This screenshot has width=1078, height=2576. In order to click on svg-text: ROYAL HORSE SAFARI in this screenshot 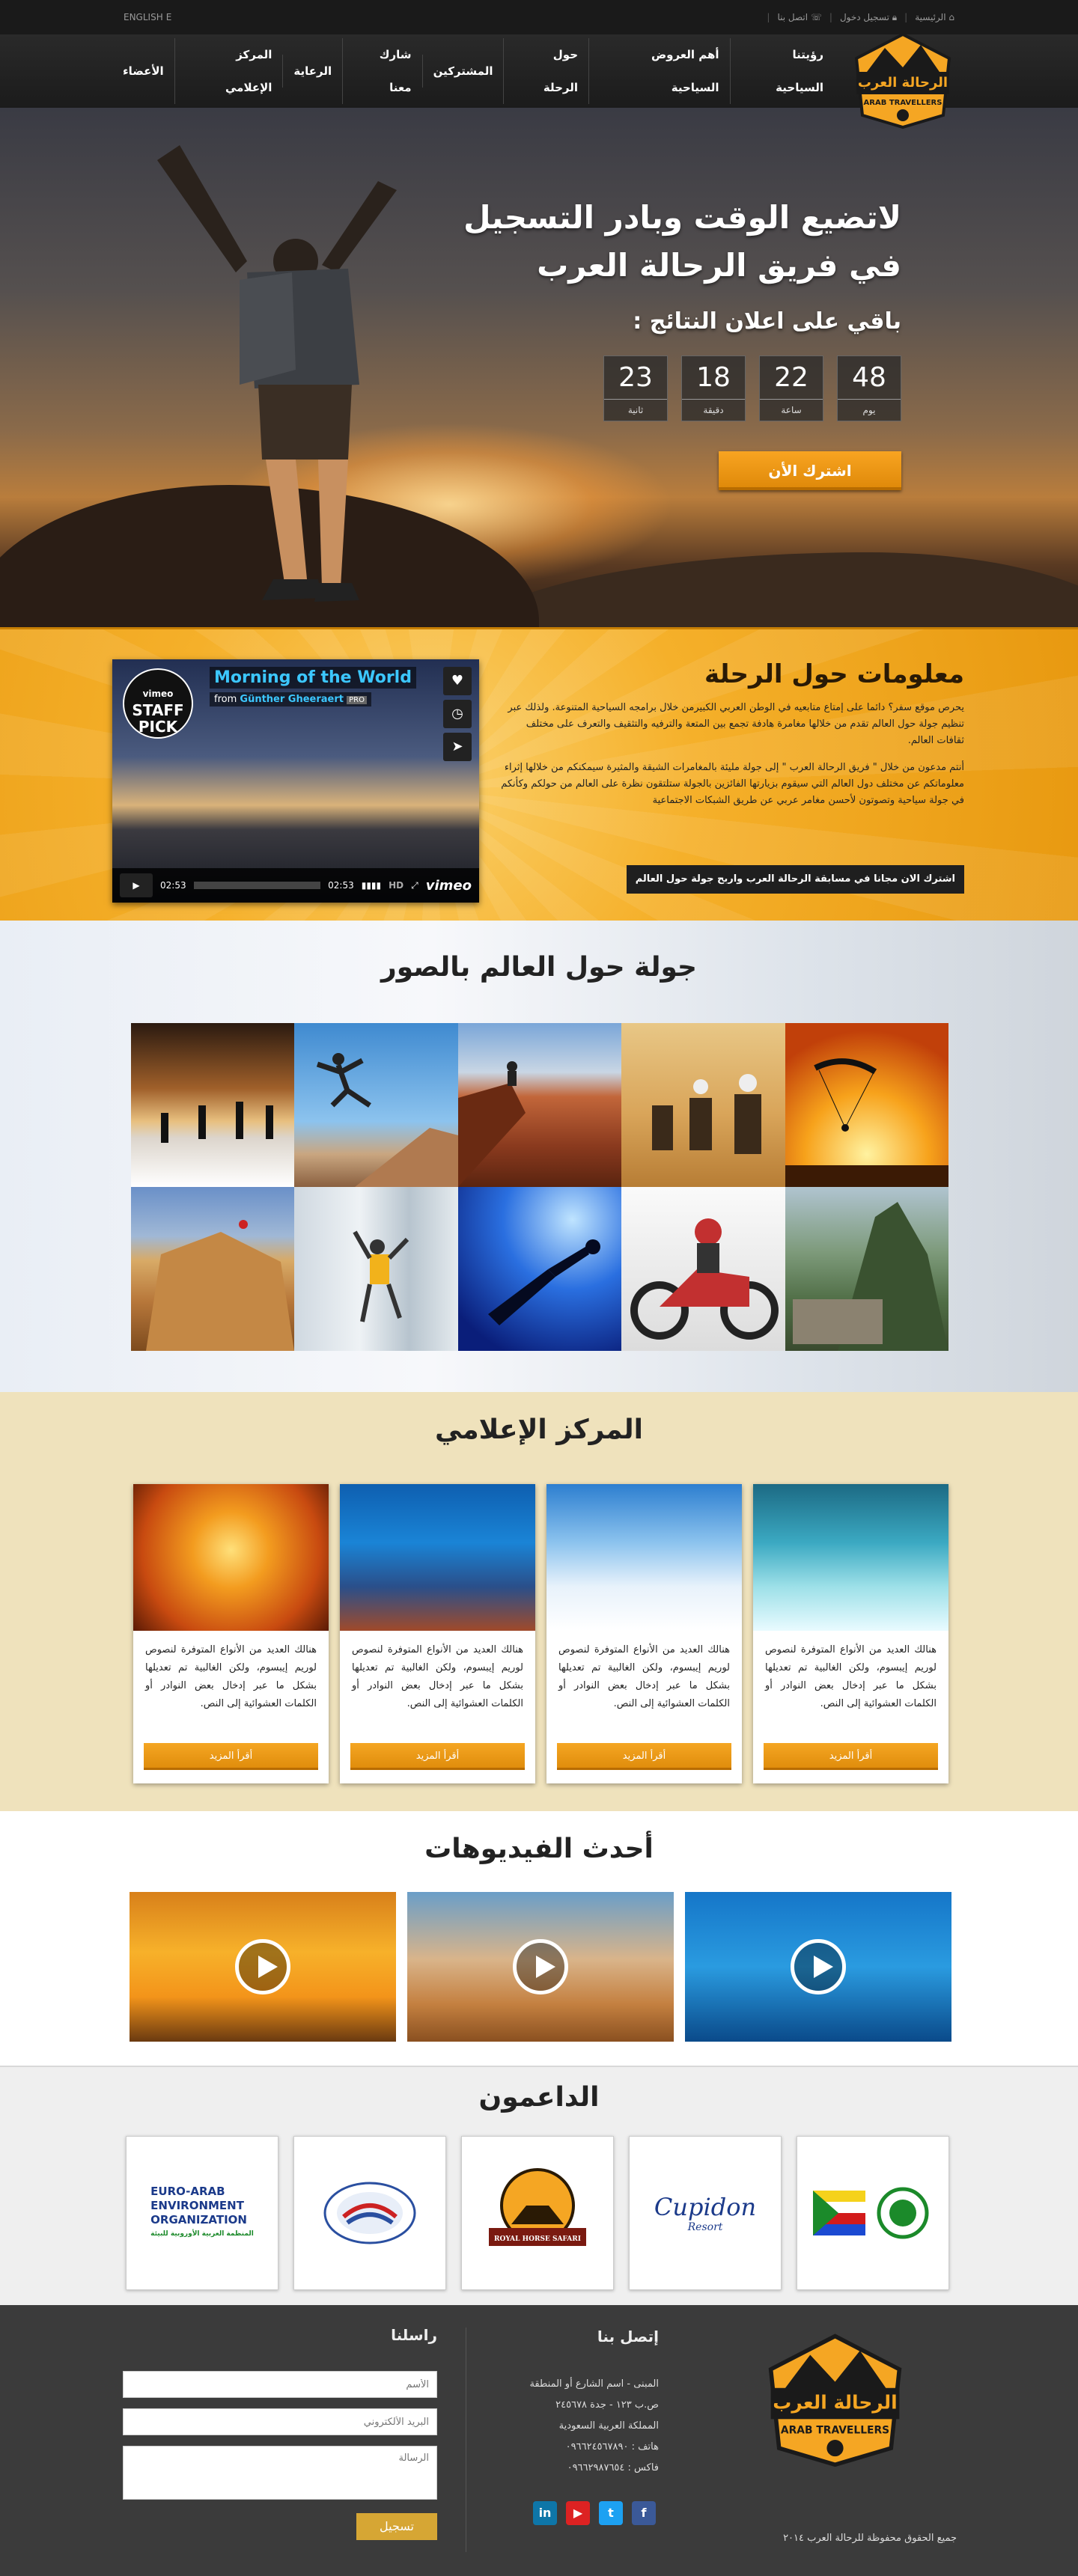, I will do `click(537, 2239)`.